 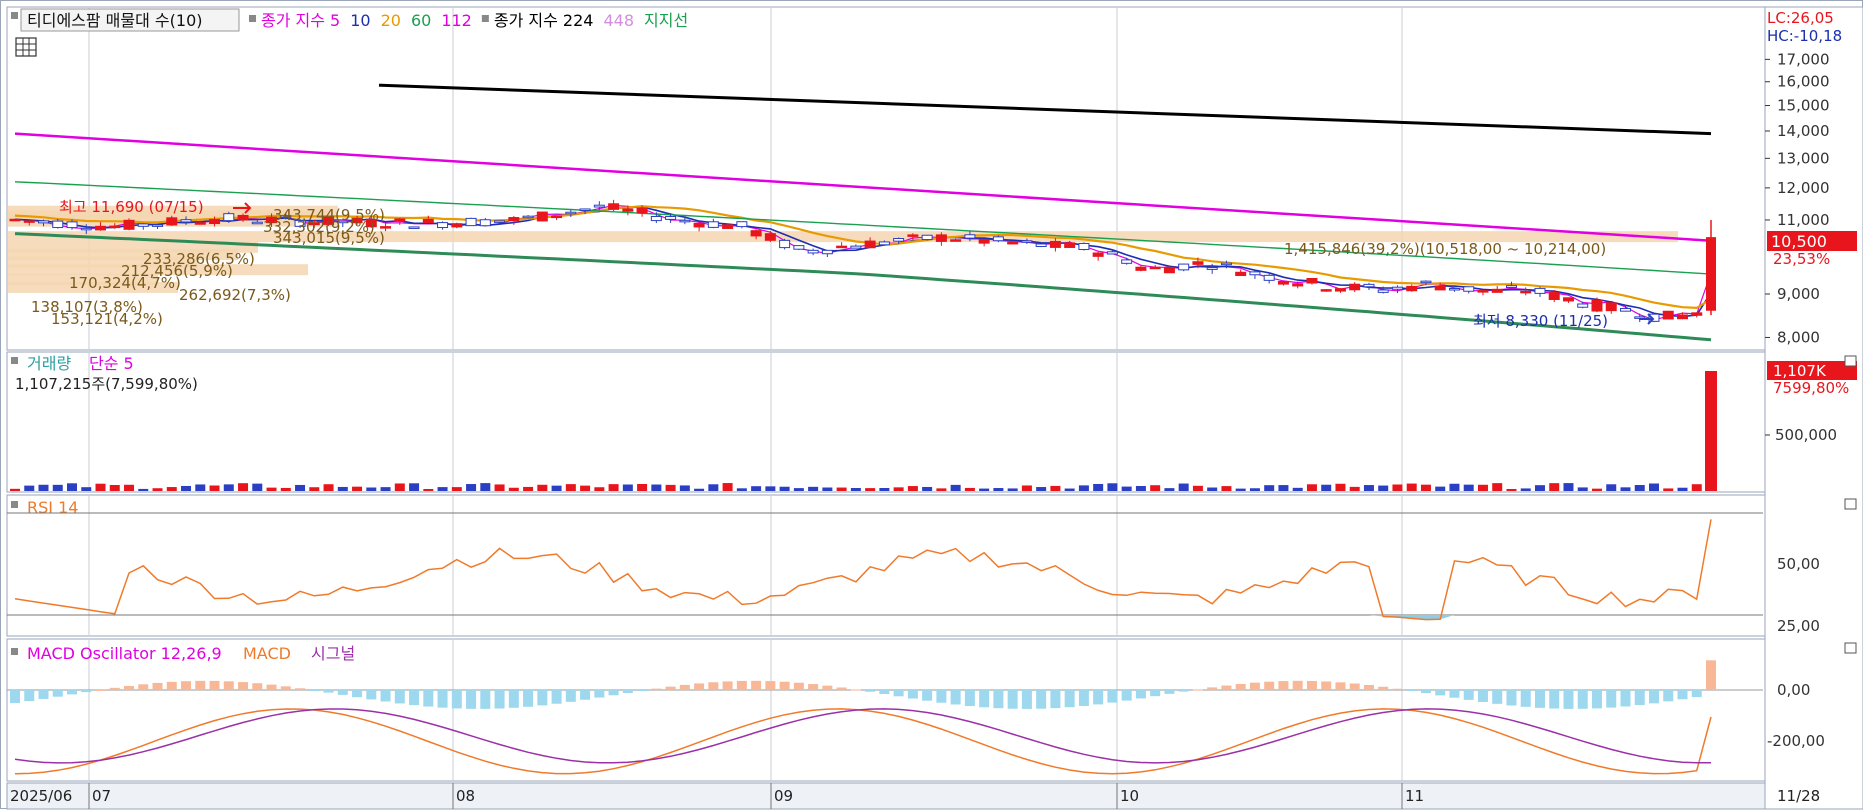 I want to click on rsi-tick-50: 50,00, so click(x=1798, y=564).